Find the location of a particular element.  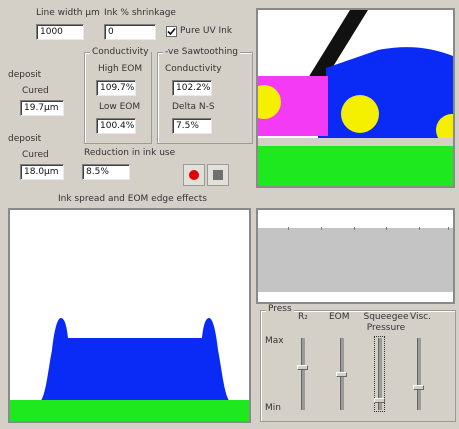

eom-slider-thumb is located at coordinates (341, 374).